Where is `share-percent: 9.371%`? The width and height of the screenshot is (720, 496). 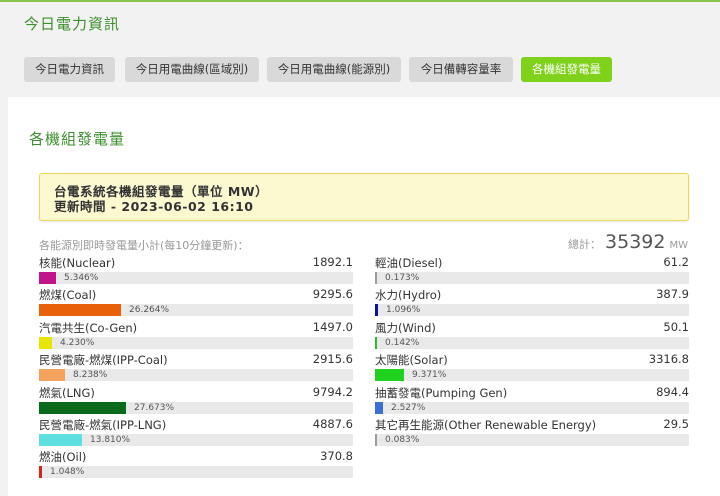 share-percent: 9.371% is located at coordinates (429, 375).